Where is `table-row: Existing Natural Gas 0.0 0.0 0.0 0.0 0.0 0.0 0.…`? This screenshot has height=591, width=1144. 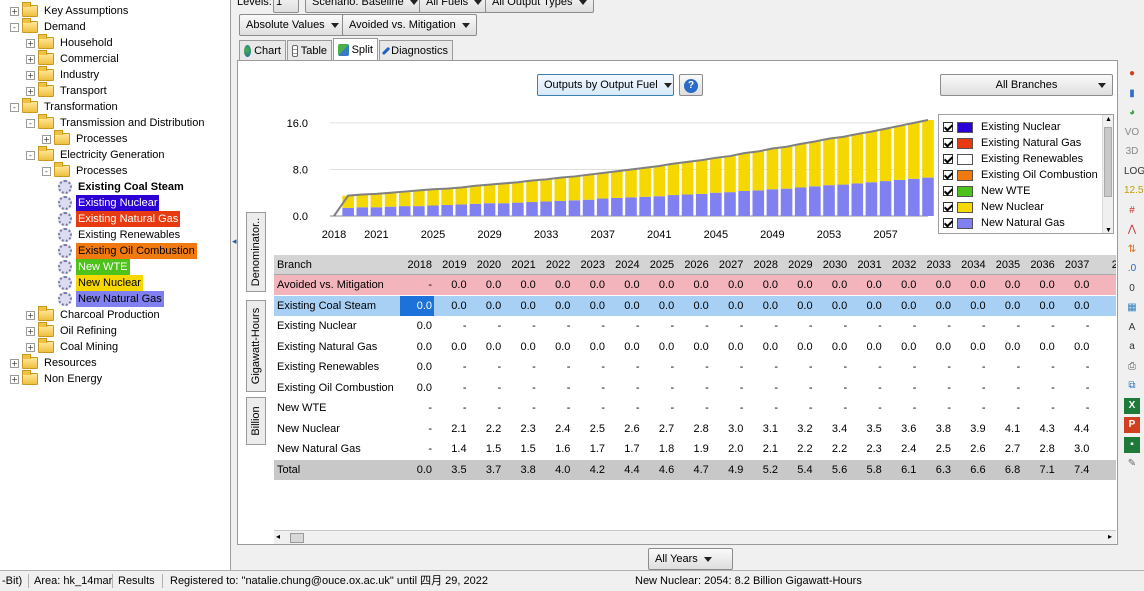 table-row: Existing Natural Gas 0.0 0.0 0.0 0.0 0.0 0.0 0.… is located at coordinates (695, 347).